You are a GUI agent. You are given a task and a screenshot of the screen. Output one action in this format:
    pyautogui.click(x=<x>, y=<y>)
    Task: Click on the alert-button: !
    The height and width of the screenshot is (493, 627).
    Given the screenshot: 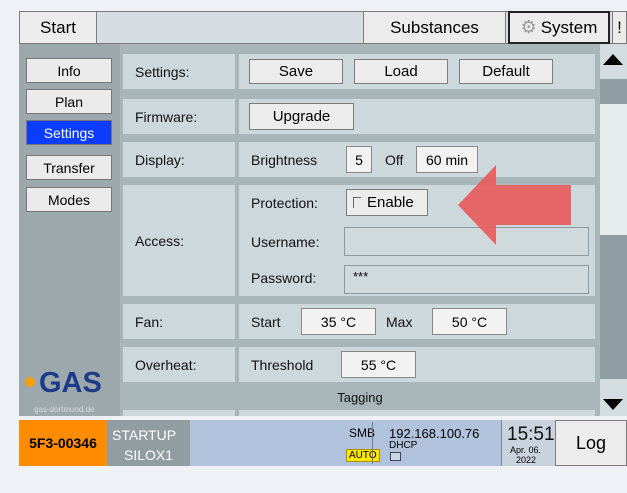 What is the action you would take?
    pyautogui.click(x=619, y=27)
    